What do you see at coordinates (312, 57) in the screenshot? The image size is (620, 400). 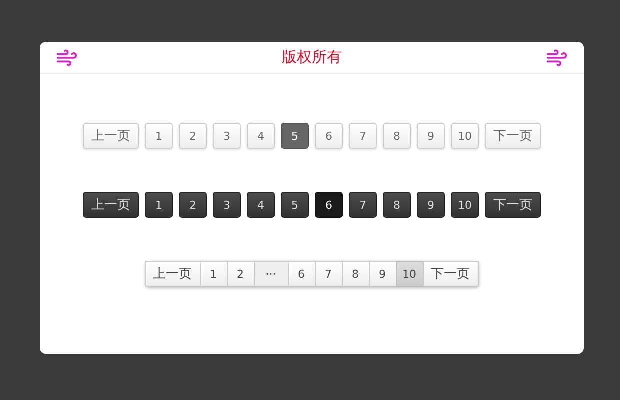 I see `page-title: 版权所有` at bounding box center [312, 57].